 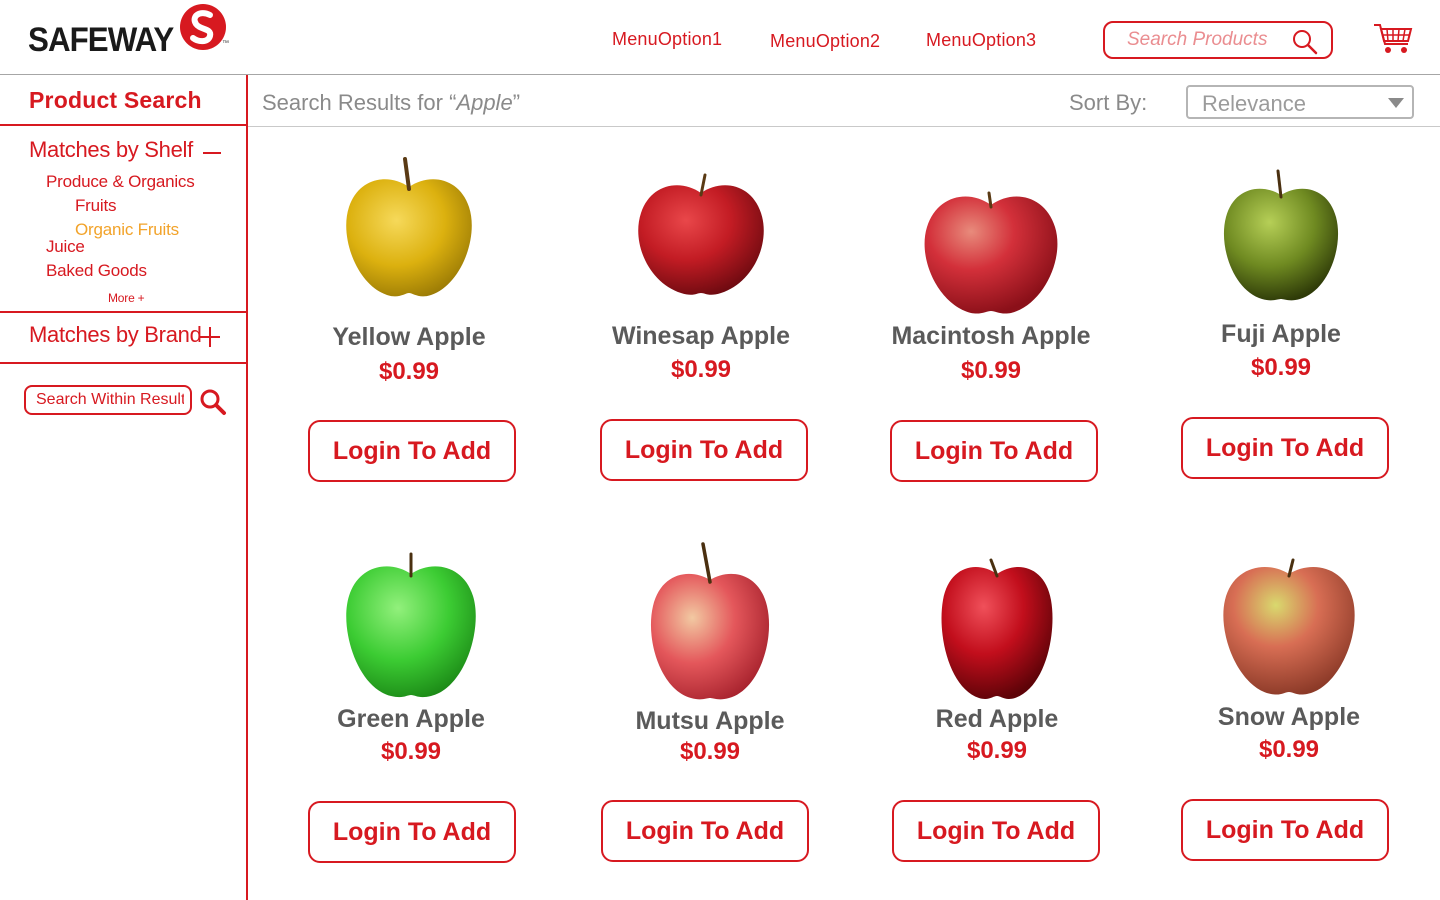 I want to click on nav-menu-option-2: MenuOption2, so click(x=825, y=41).